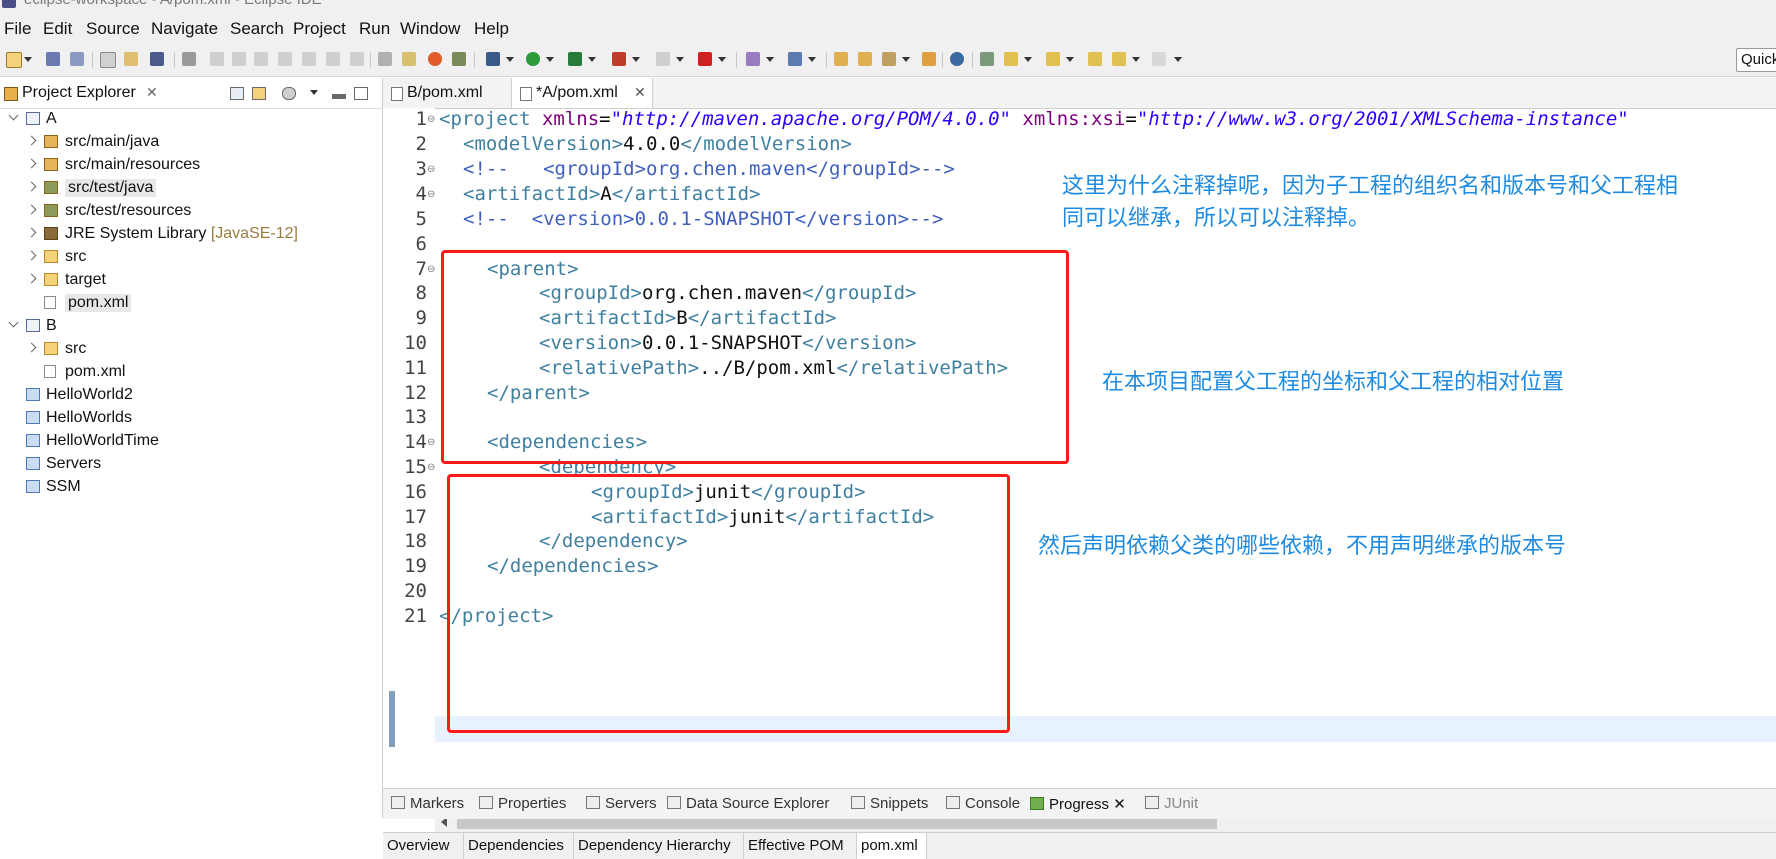 The width and height of the screenshot is (1776, 859). Describe the element at coordinates (430, 29) in the screenshot. I see `menu-window: Window` at that location.